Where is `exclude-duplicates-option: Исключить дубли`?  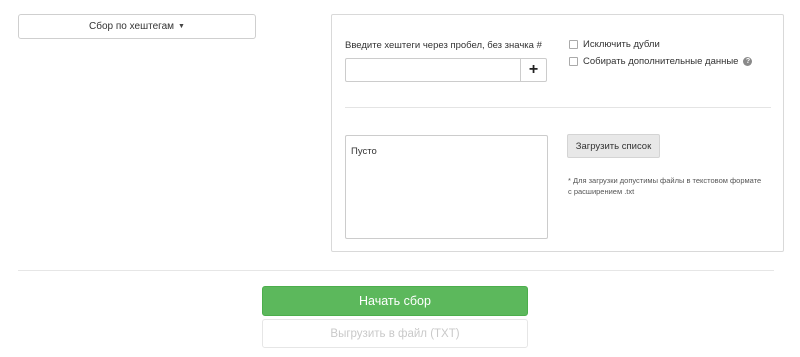 exclude-duplicates-option: Исключить дубли is located at coordinates (614, 44).